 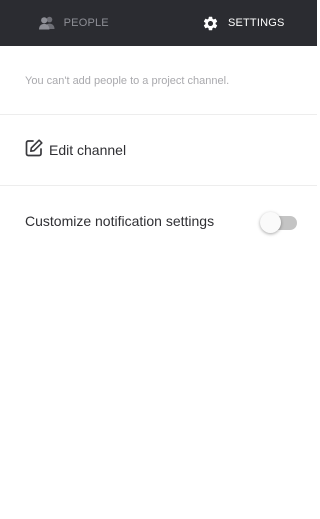 What do you see at coordinates (270, 222) in the screenshot?
I see `toggle-knob` at bounding box center [270, 222].